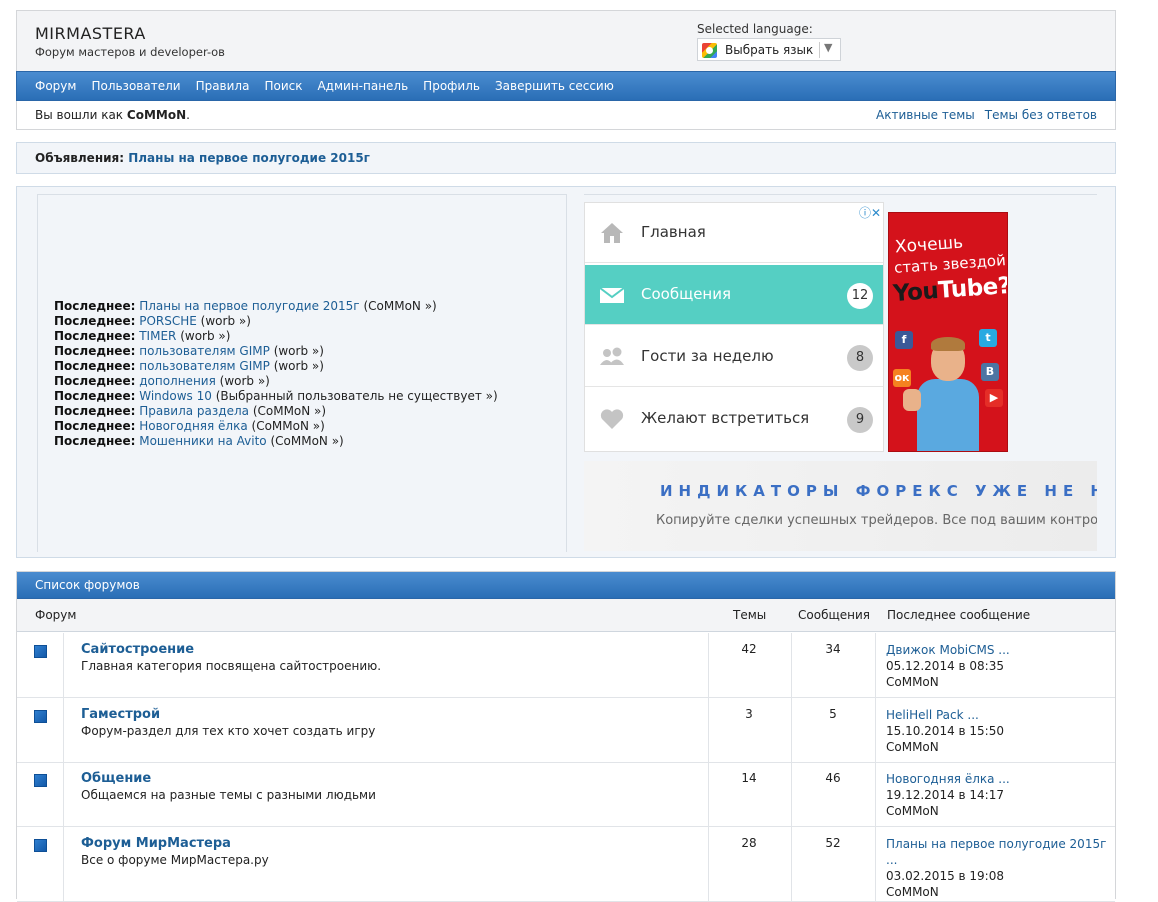  What do you see at coordinates (749, 843) in the screenshot?
I see `forum-topics-count: 28` at bounding box center [749, 843].